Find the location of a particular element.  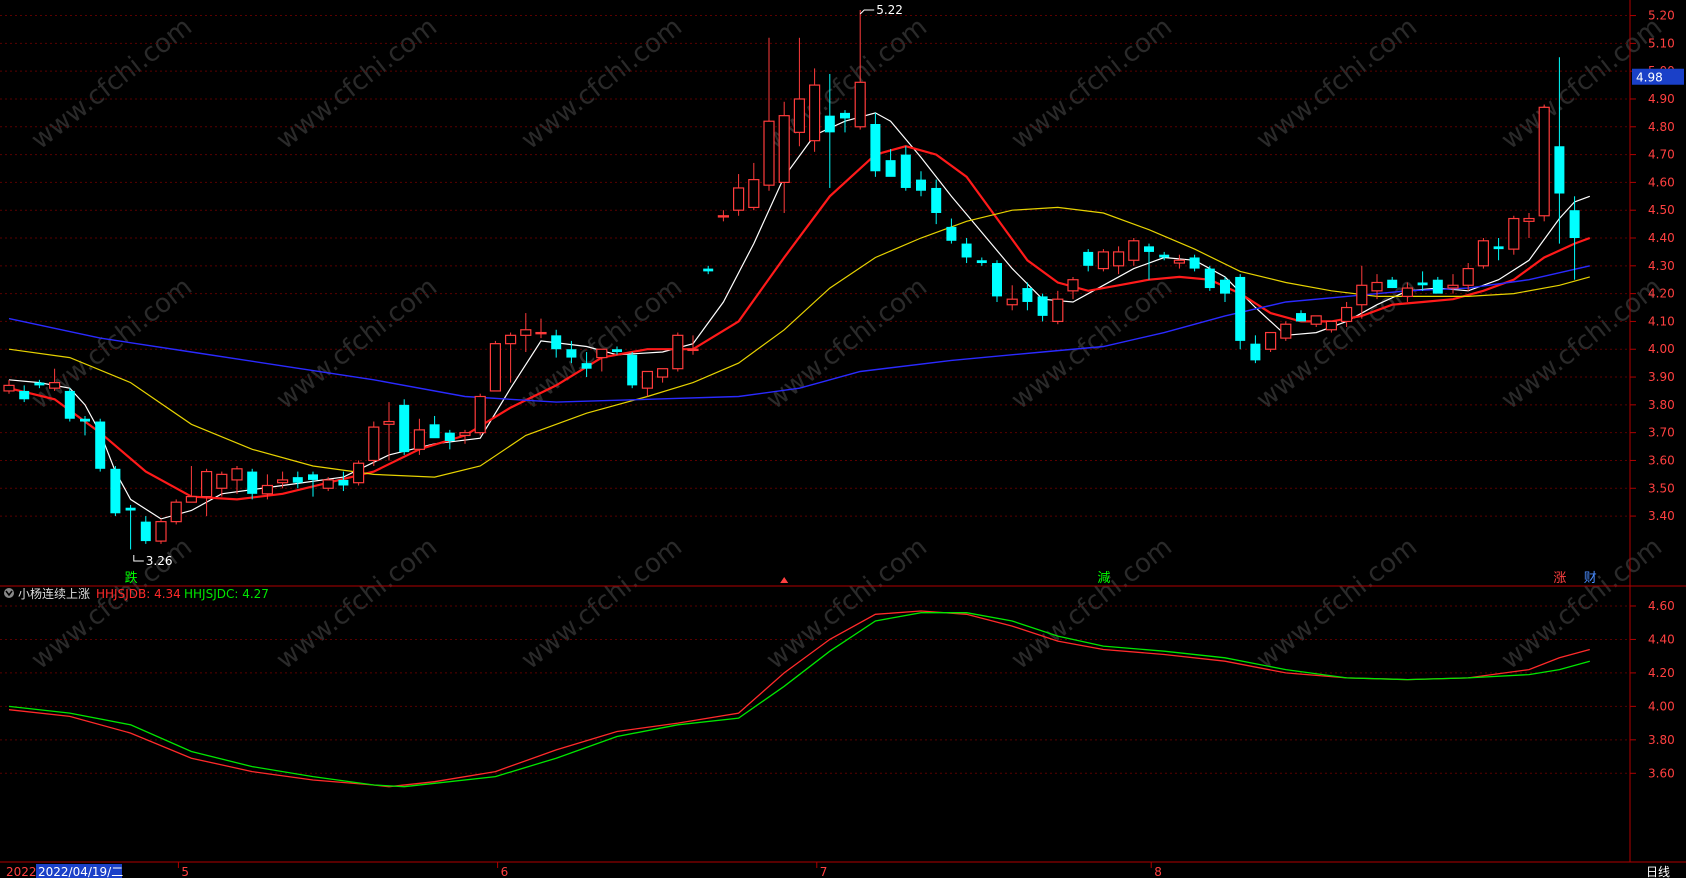

price-tick-label: 4.40 is located at coordinates (1661, 238).